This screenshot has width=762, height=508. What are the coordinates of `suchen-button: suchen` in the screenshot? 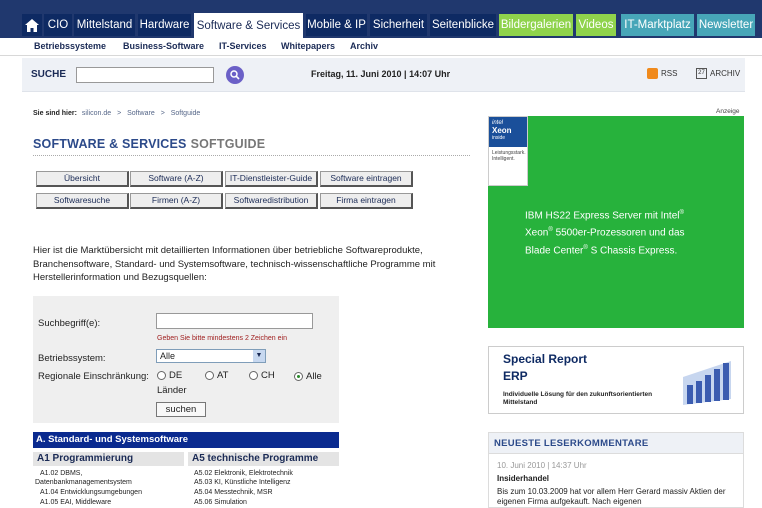 It's located at (181, 409).